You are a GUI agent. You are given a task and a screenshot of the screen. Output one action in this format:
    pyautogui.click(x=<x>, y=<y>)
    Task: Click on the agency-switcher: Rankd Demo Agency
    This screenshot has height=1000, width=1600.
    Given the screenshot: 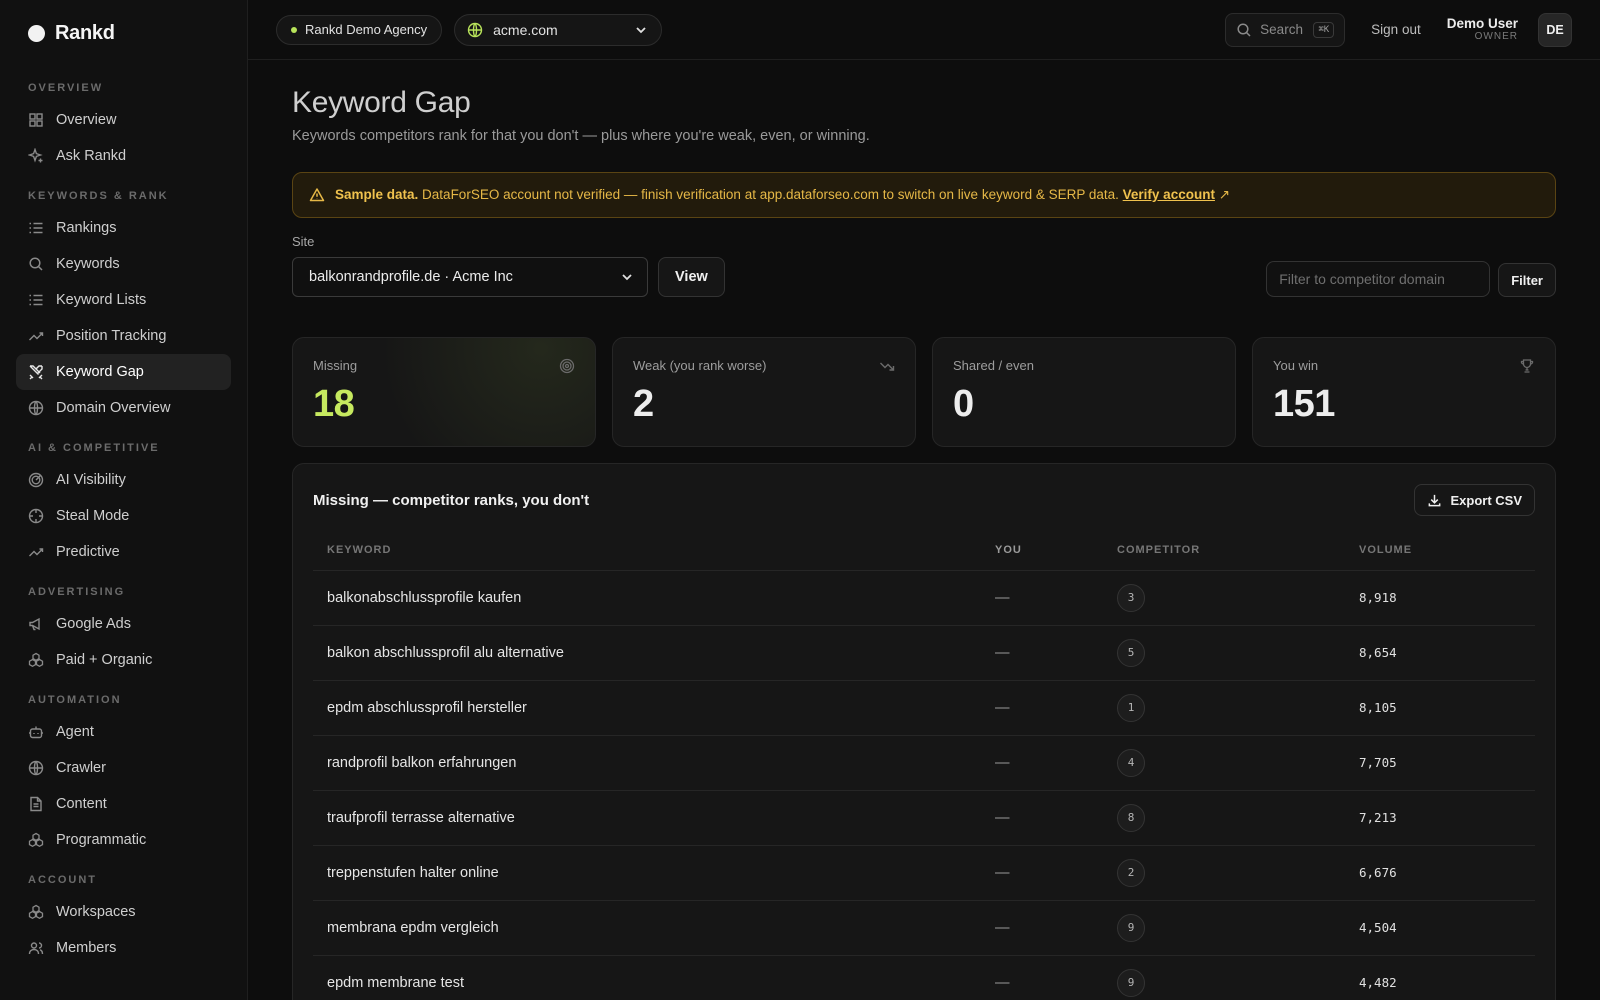 What is the action you would take?
    pyautogui.click(x=359, y=29)
    